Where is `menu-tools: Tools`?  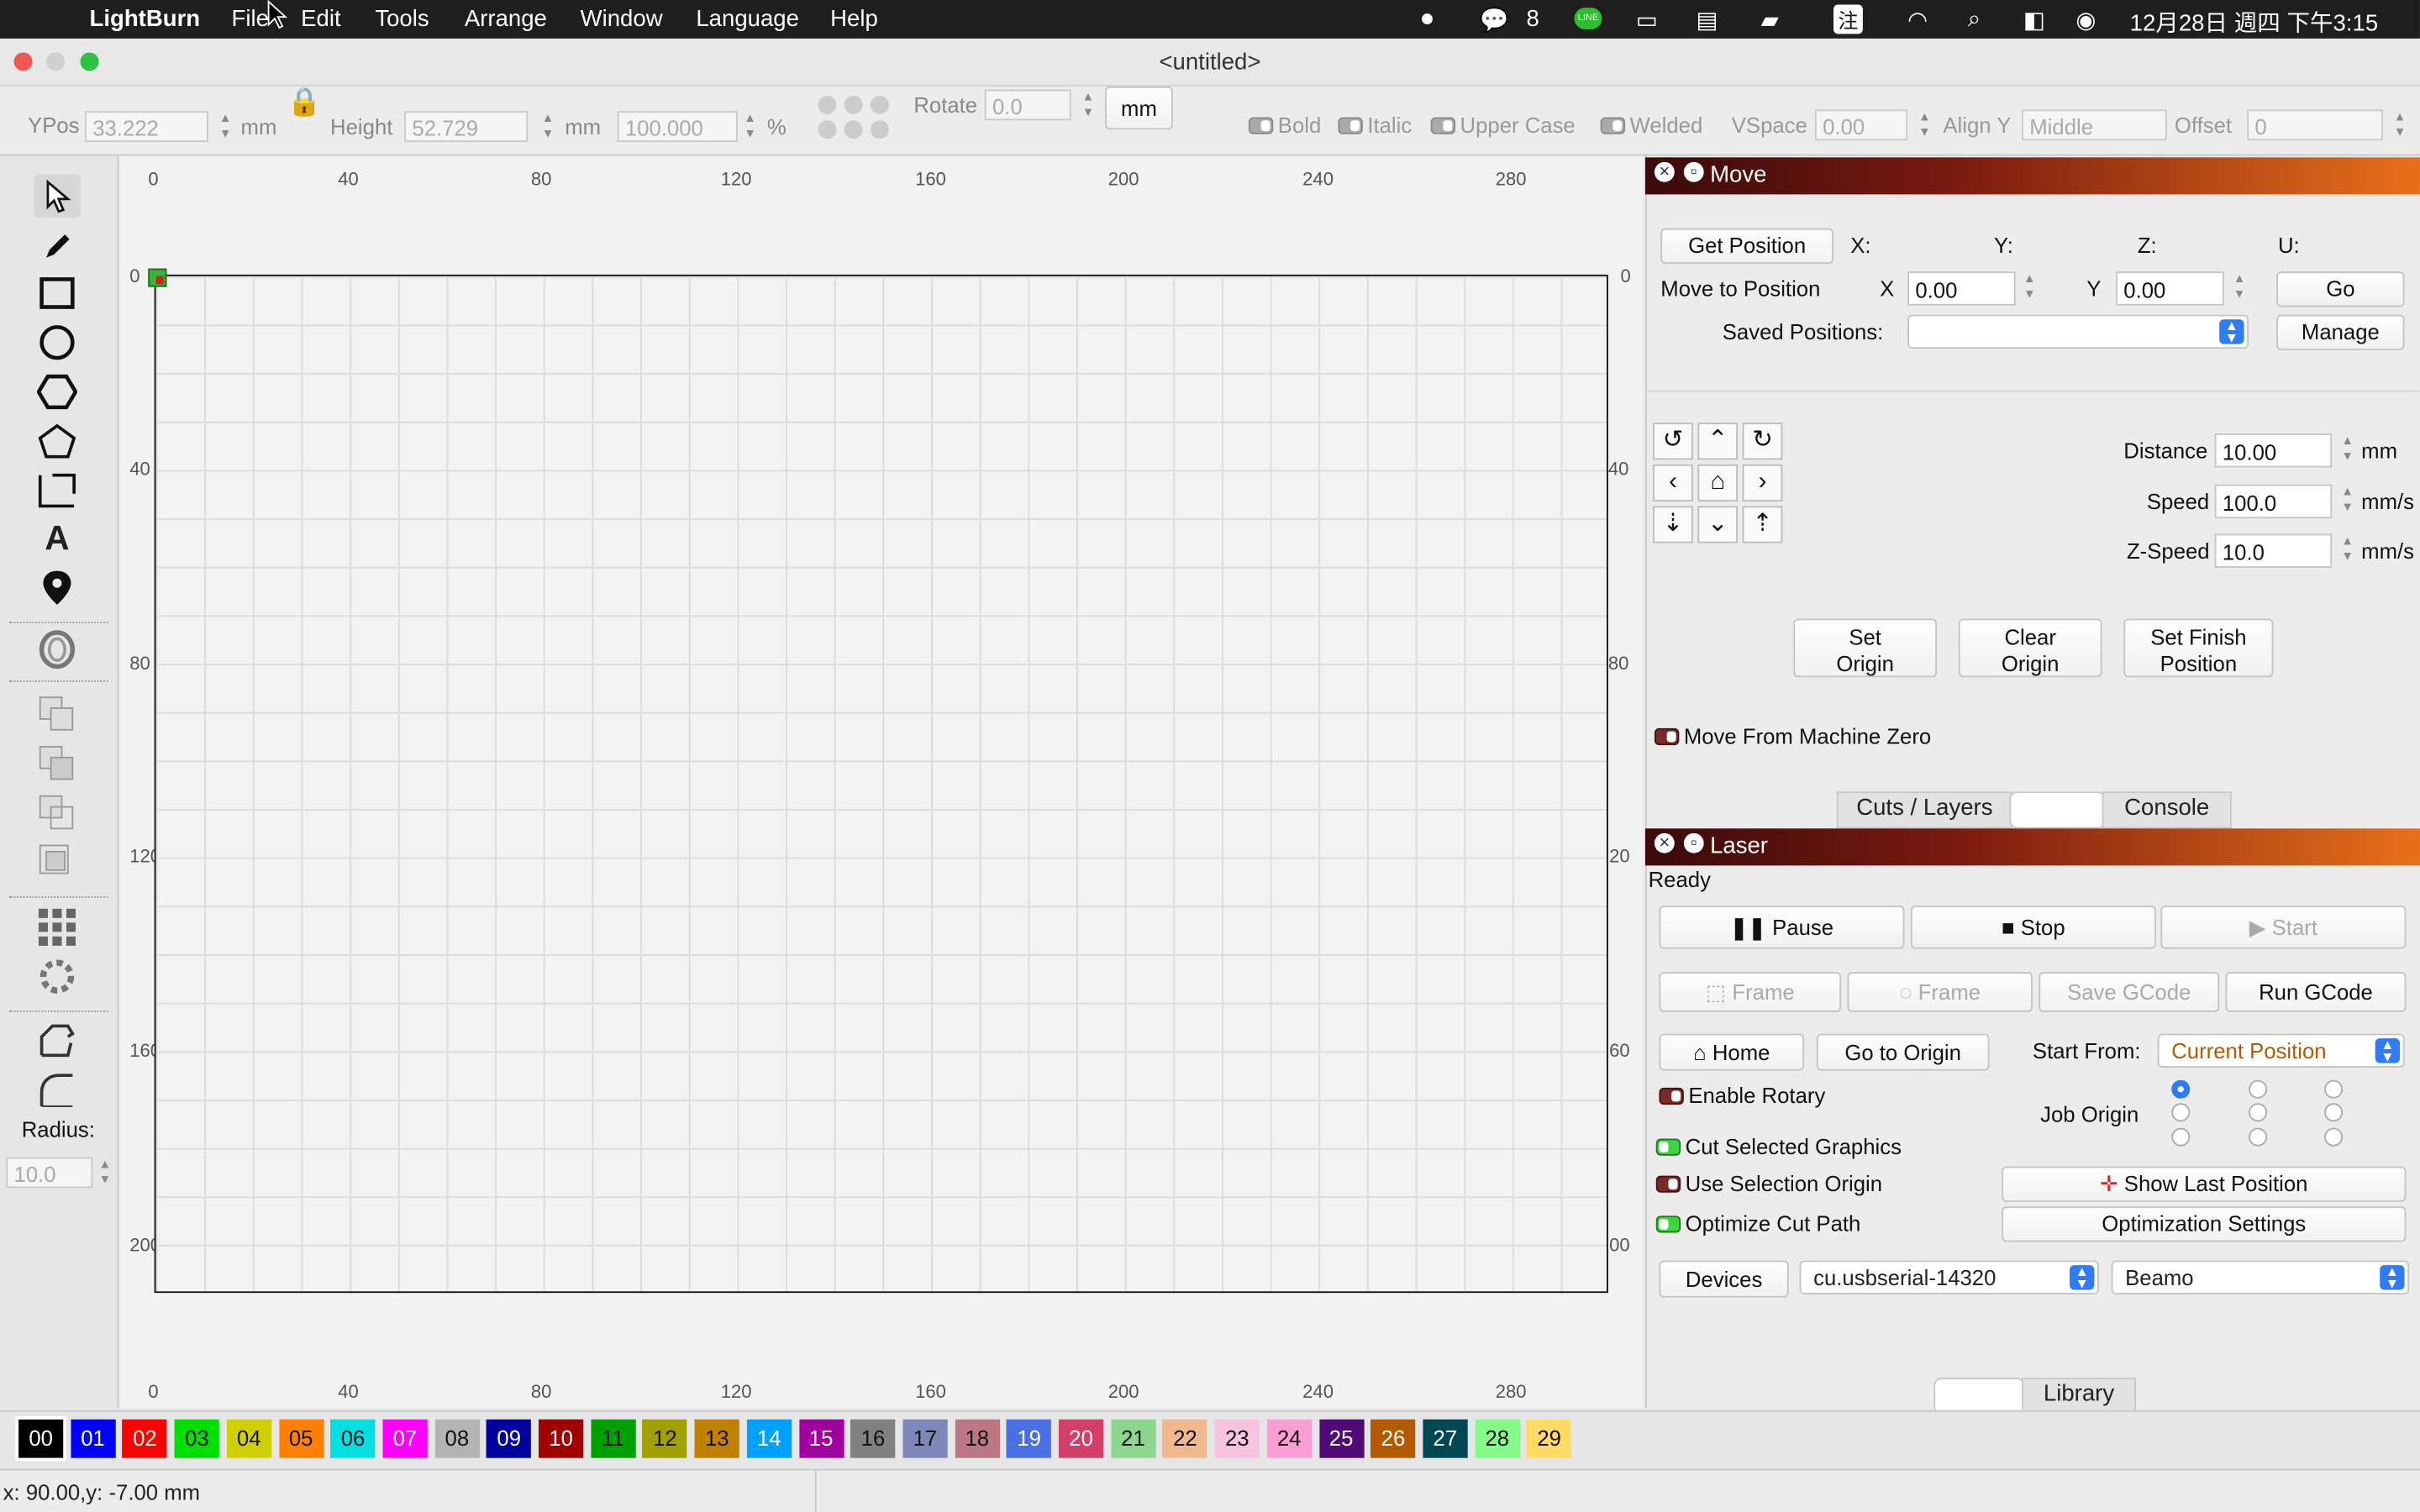
menu-tools: Tools is located at coordinates (402, 19).